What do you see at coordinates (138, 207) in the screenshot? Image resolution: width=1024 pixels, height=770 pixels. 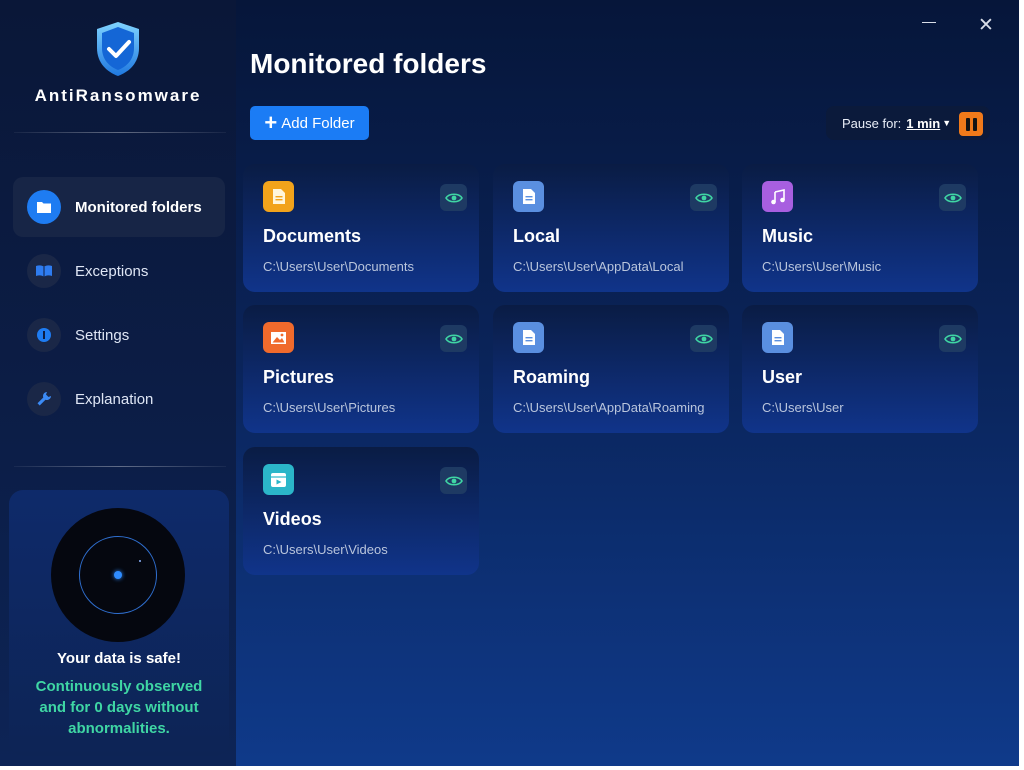 I see `sidebar-item-label: Monitored folders` at bounding box center [138, 207].